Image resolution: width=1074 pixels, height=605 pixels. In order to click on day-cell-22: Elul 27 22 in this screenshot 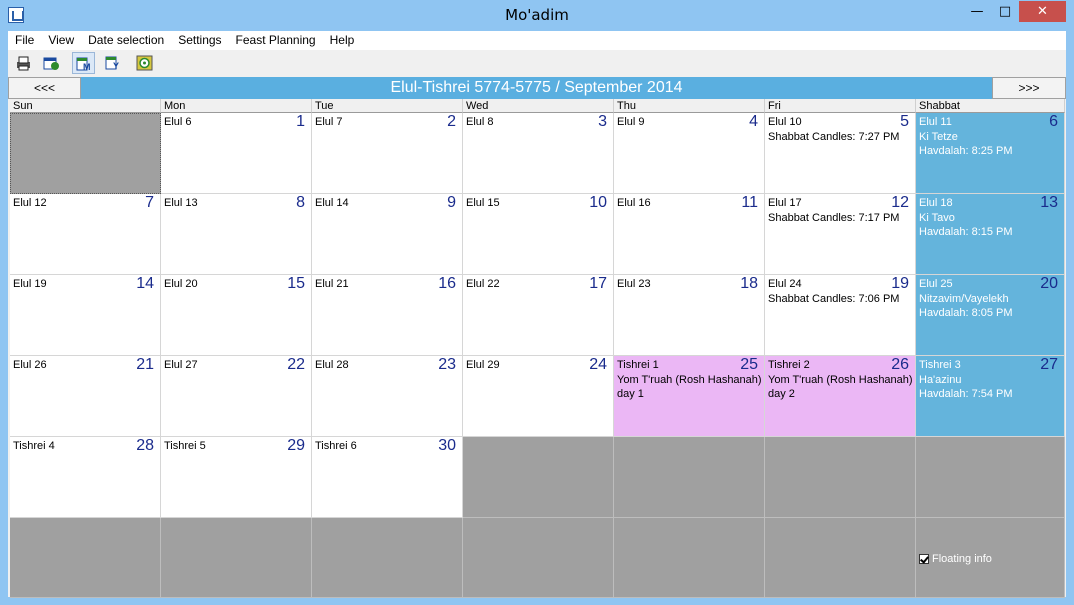, I will do `click(236, 396)`.